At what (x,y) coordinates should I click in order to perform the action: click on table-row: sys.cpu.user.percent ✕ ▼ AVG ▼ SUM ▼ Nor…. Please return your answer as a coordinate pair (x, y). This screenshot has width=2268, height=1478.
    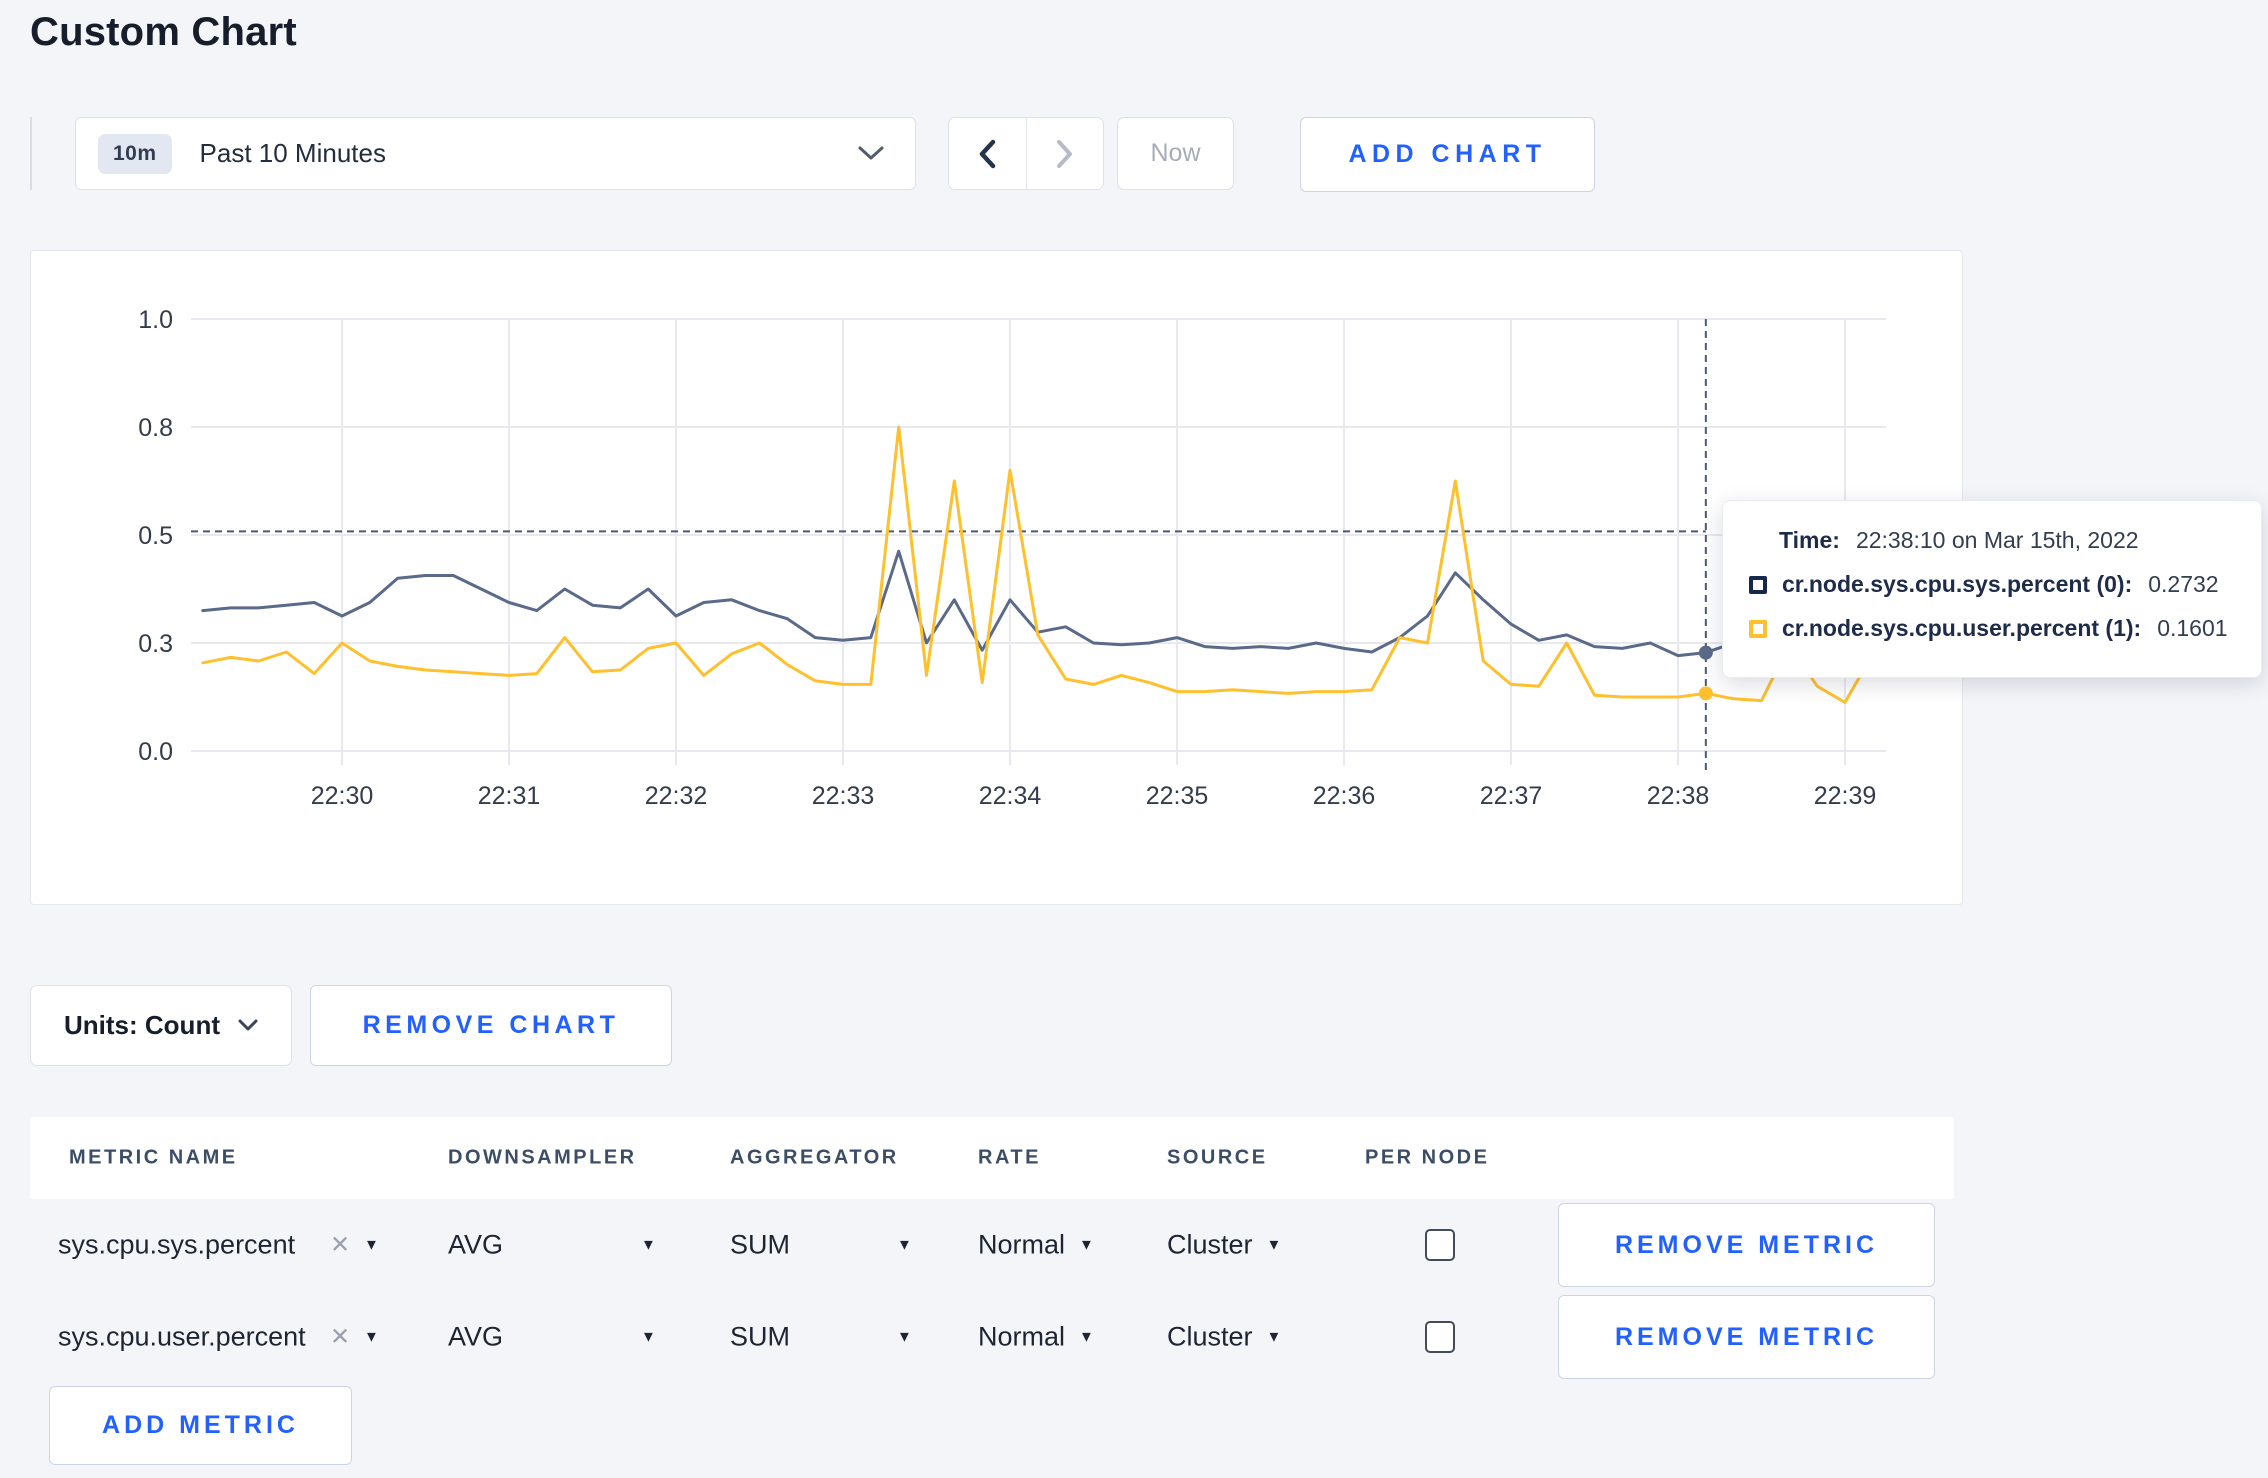
    Looking at the image, I should click on (1134, 1337).